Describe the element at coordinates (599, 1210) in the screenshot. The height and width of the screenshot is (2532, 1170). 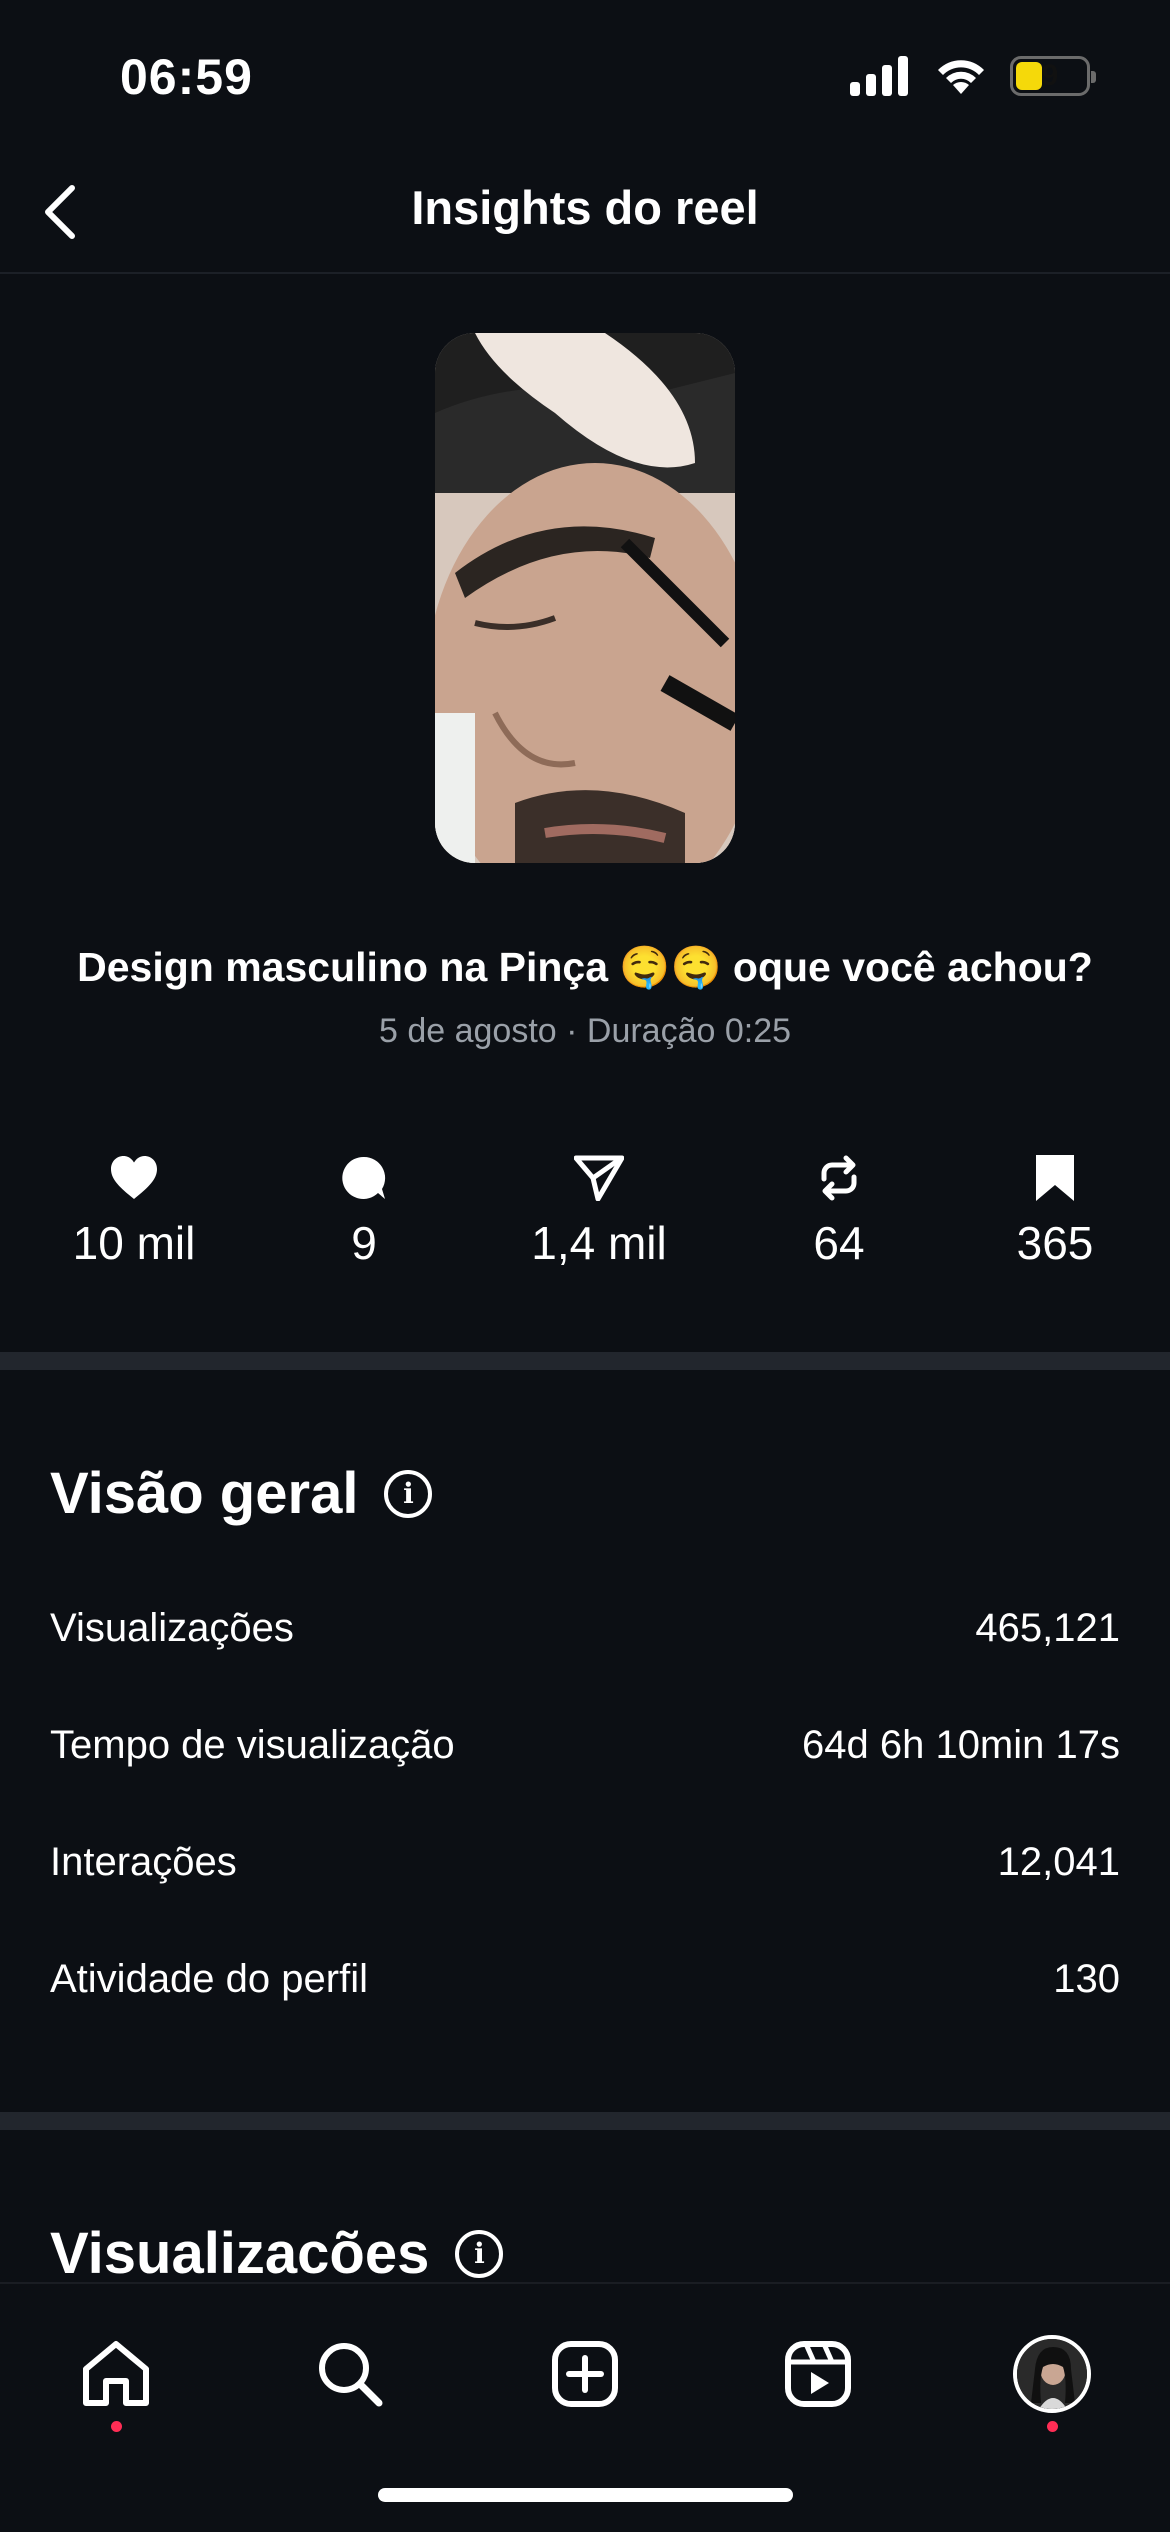
I see `shares-stat: 1,4 mil` at that location.